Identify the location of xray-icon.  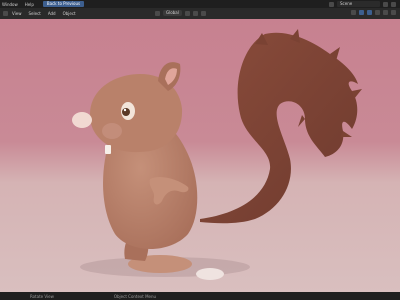
(377, 12).